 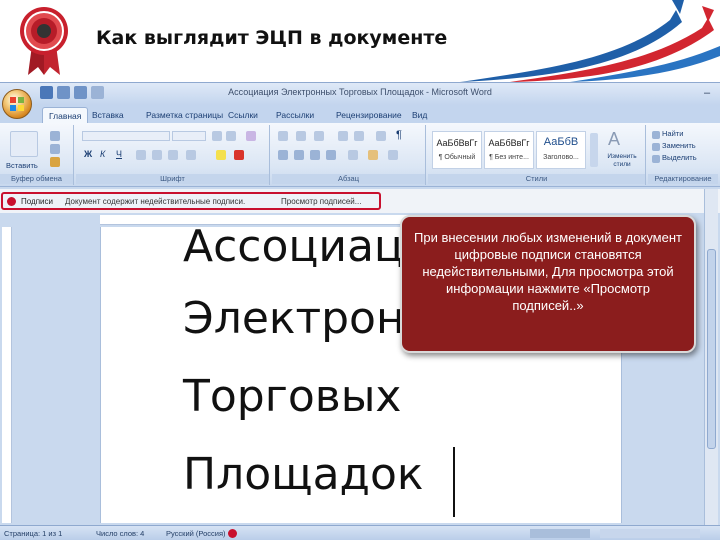 I want to click on replace-icon, so click(x=656, y=147).